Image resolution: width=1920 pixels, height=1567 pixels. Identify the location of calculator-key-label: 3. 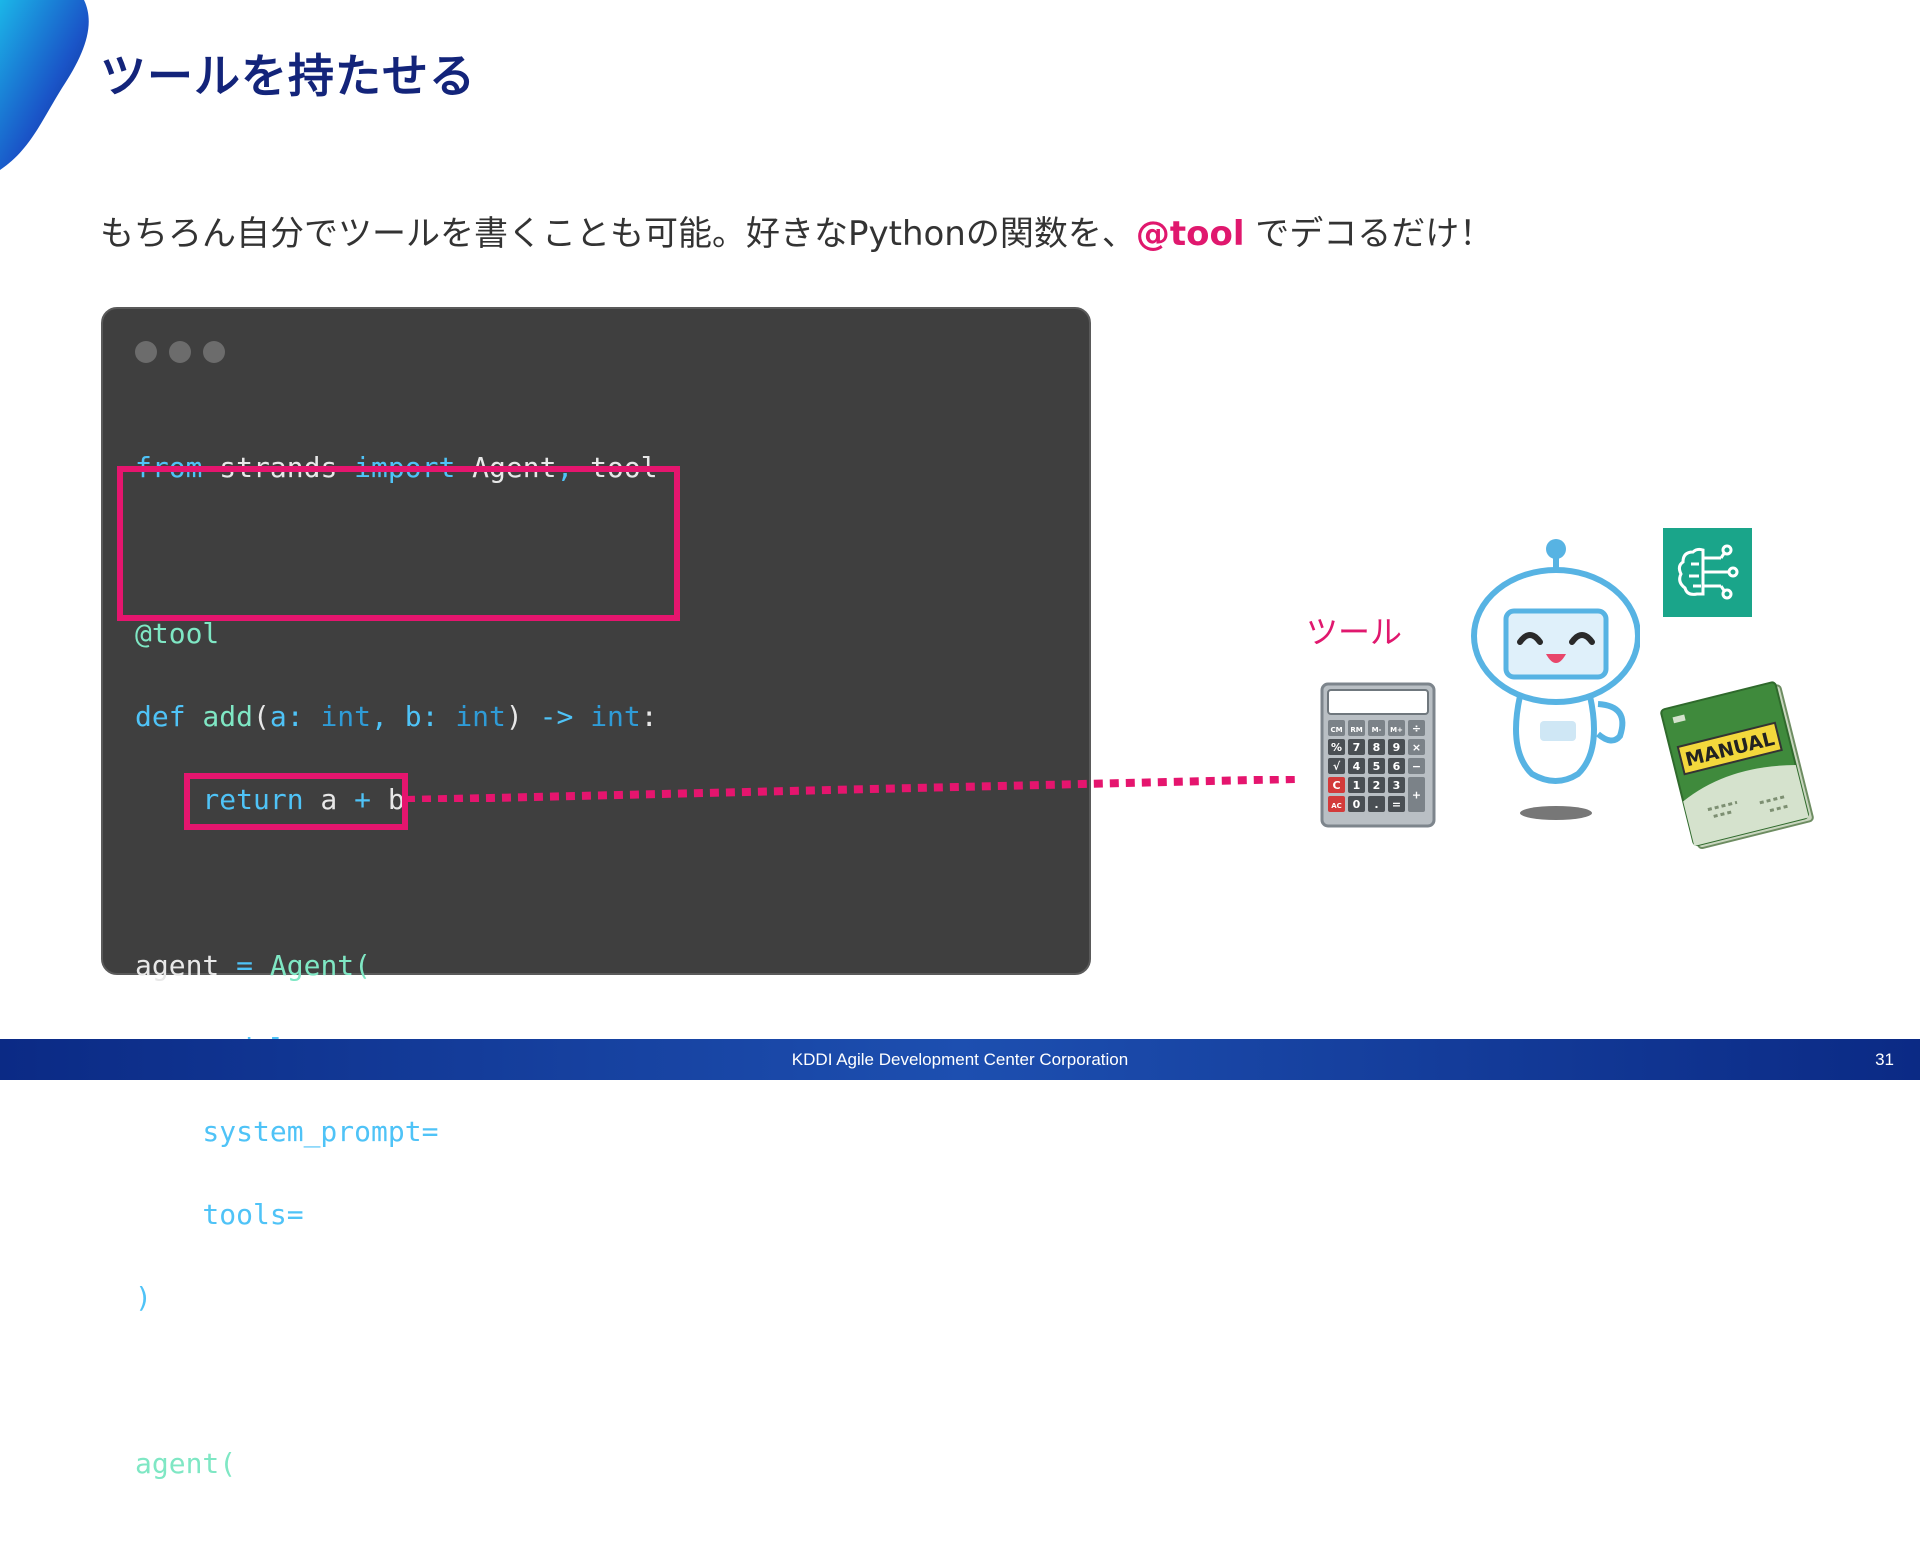
(1397, 785).